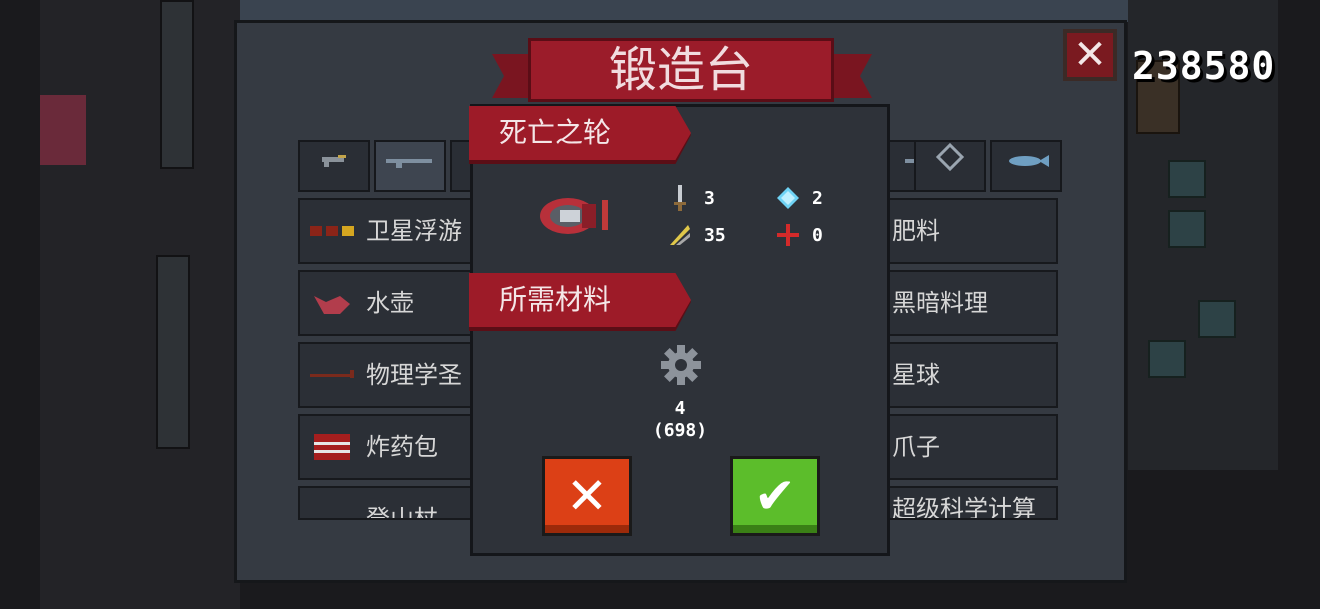  I want to click on stat-precision: 0, so click(799, 235).